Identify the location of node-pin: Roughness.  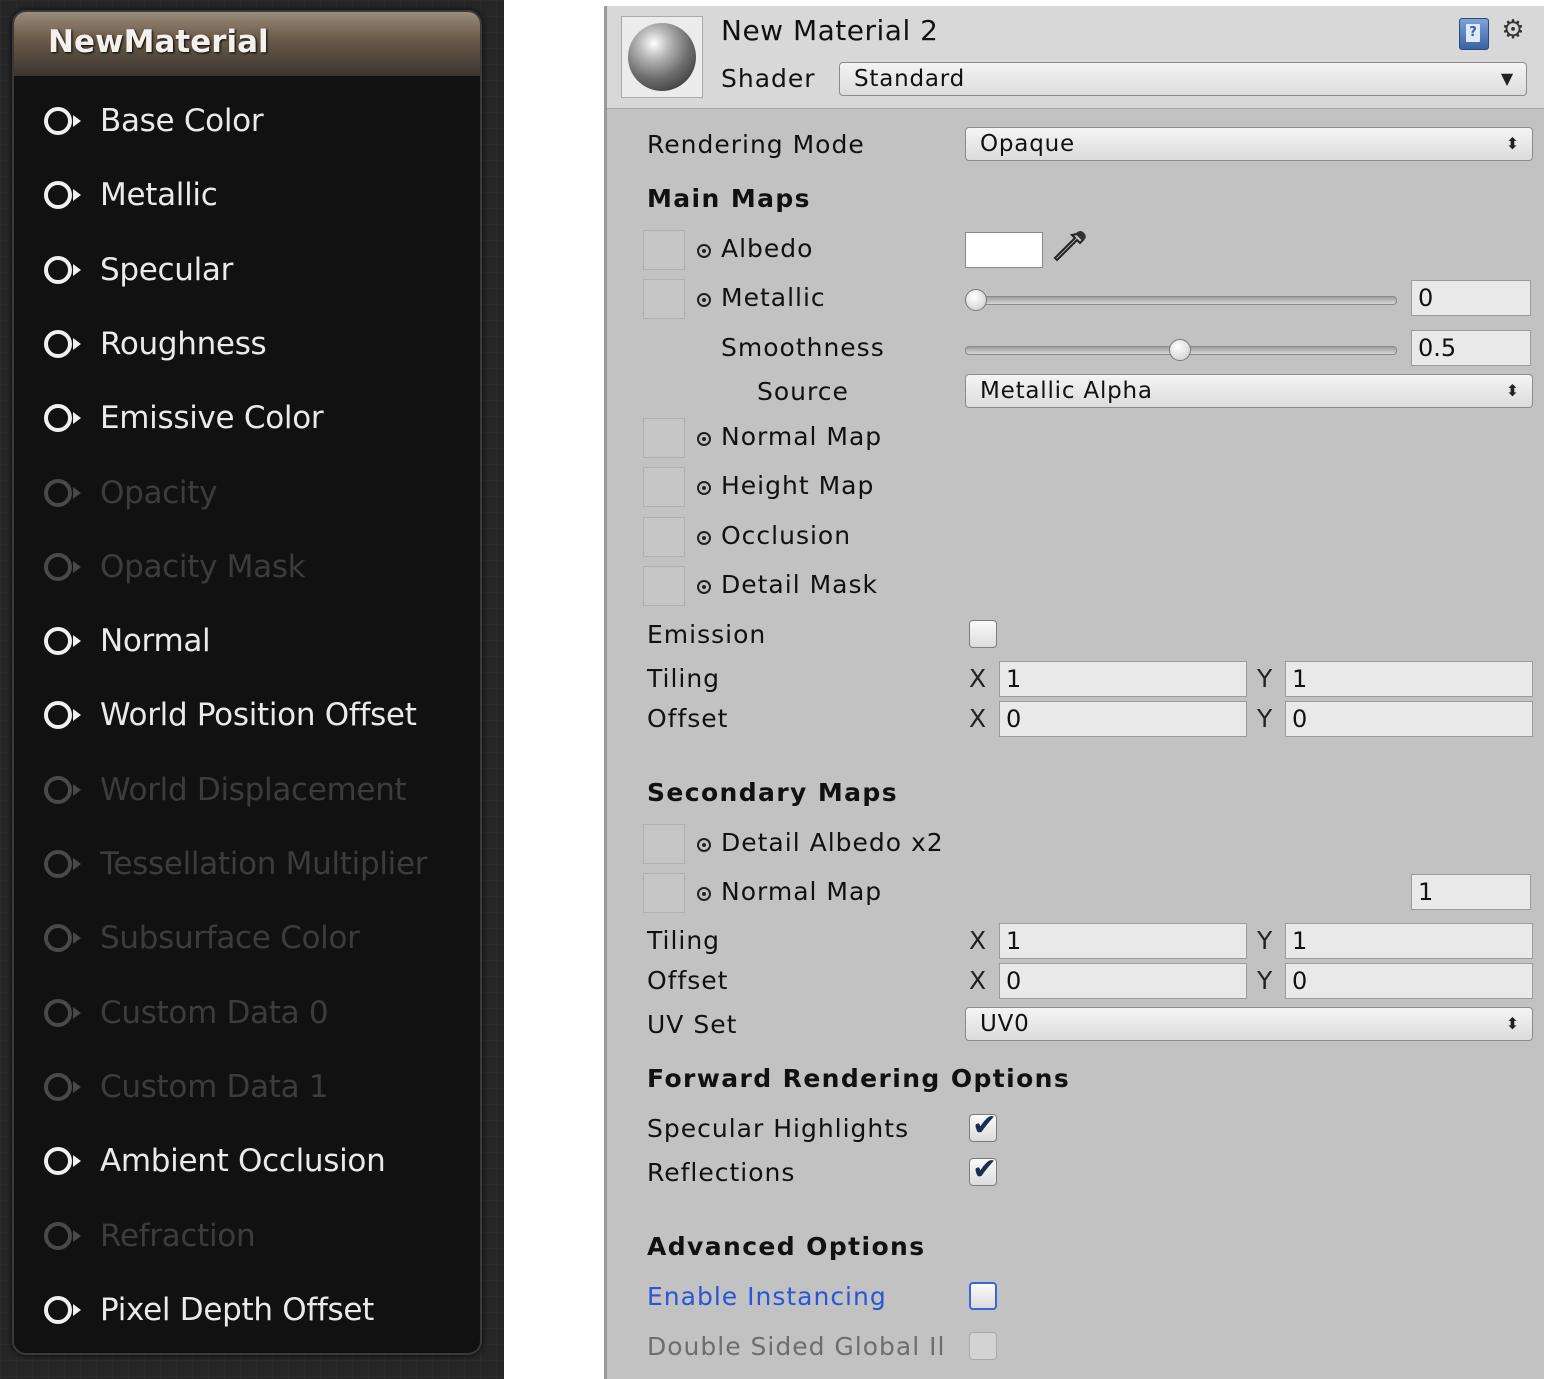
(247, 344).